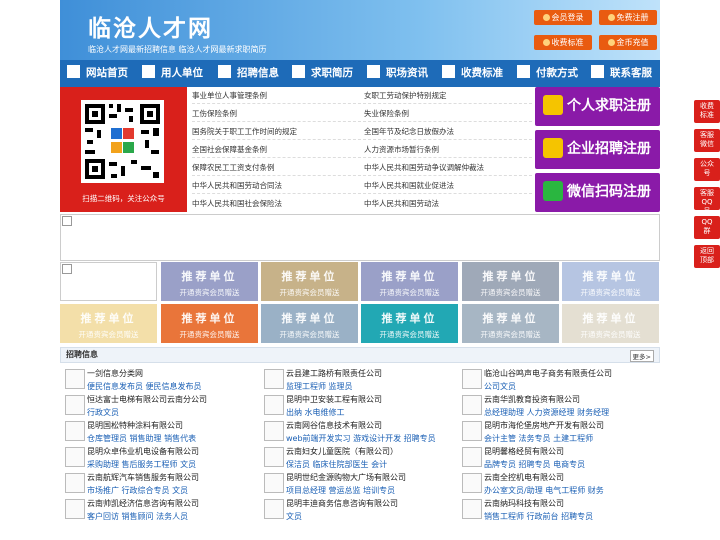  I want to click on company-name: 临沧山谷鸣声电子商务有限责任公司, so click(548, 373).